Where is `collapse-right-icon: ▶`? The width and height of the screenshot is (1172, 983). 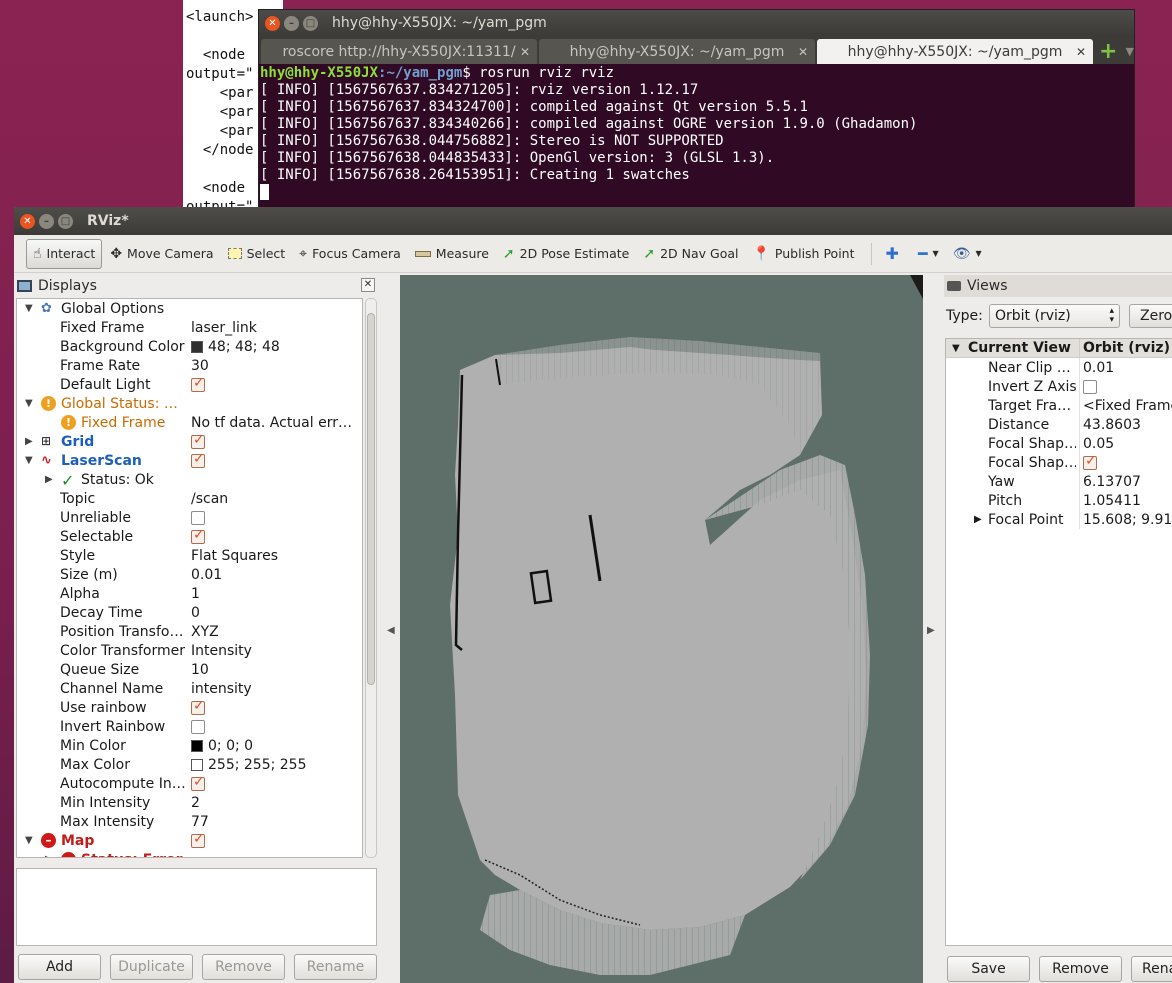
collapse-right-icon: ▶ is located at coordinates (931, 630).